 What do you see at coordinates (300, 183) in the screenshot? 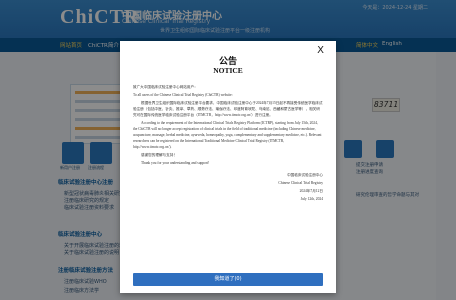
I see `signature-line: Chinese Clinical Trial Registry` at bounding box center [300, 183].